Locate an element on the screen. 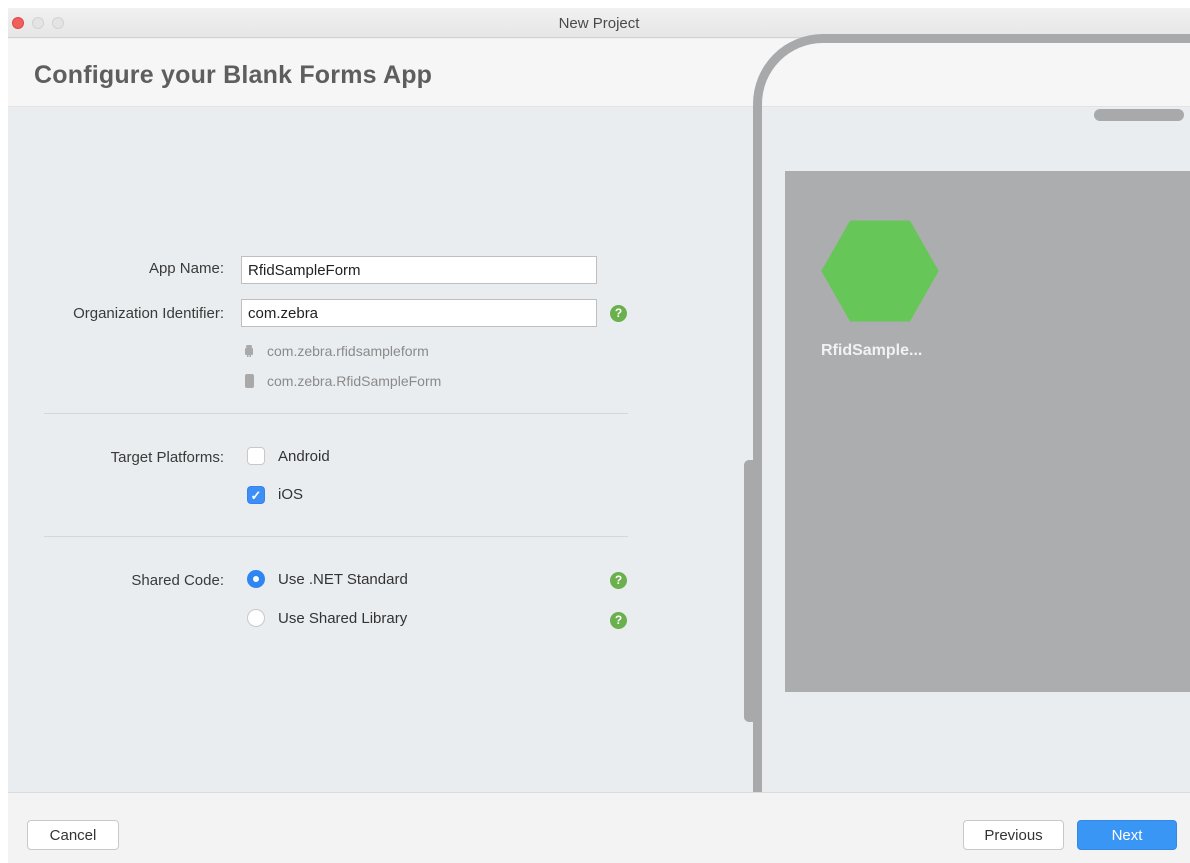  shared-library-radio-label: Use Shared Library is located at coordinates (342, 618).